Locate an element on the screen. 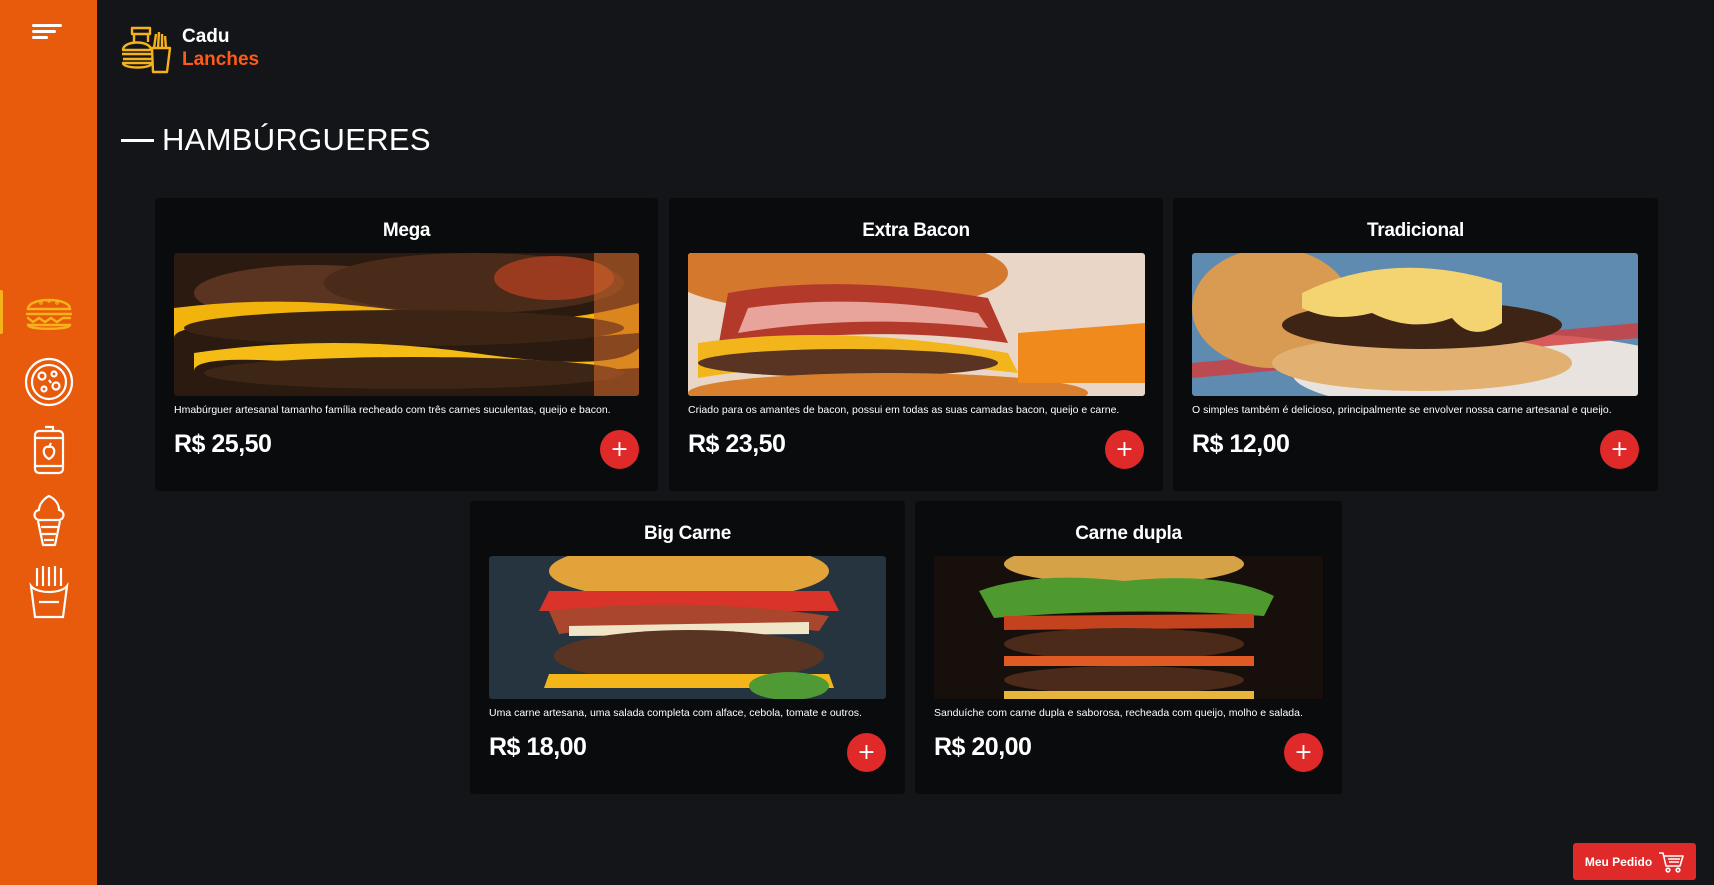 Image resolution: width=1714 pixels, height=885 pixels. ice-cream-icon is located at coordinates (48, 520).